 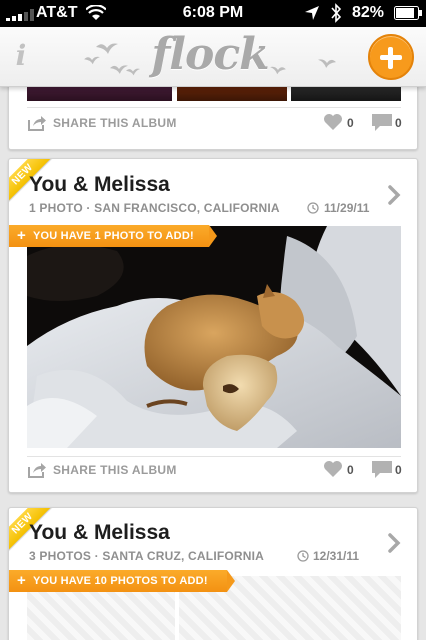 What do you see at coordinates (408, 13) in the screenshot?
I see `battery-icon` at bounding box center [408, 13].